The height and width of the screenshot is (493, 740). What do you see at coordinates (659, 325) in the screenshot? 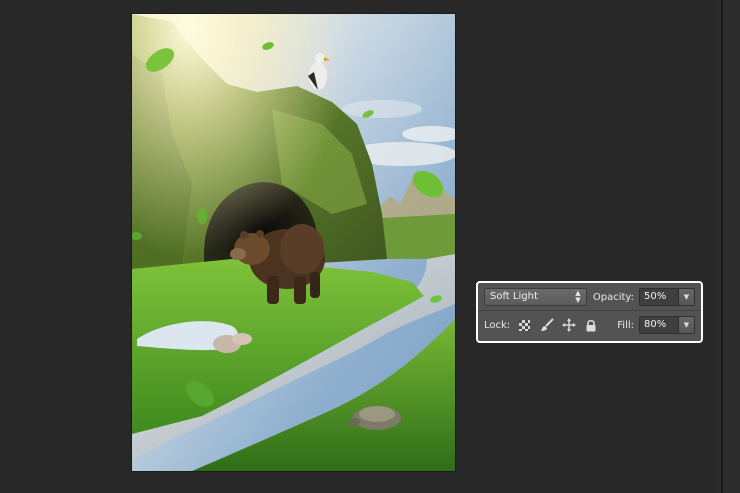
I see `fill-value: 80%` at bounding box center [659, 325].